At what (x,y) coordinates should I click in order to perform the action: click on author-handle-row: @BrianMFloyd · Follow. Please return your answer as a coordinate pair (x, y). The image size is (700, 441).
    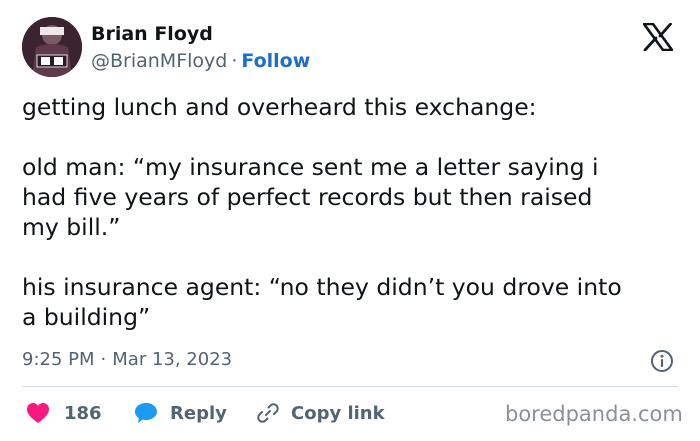
    Looking at the image, I should click on (200, 61).